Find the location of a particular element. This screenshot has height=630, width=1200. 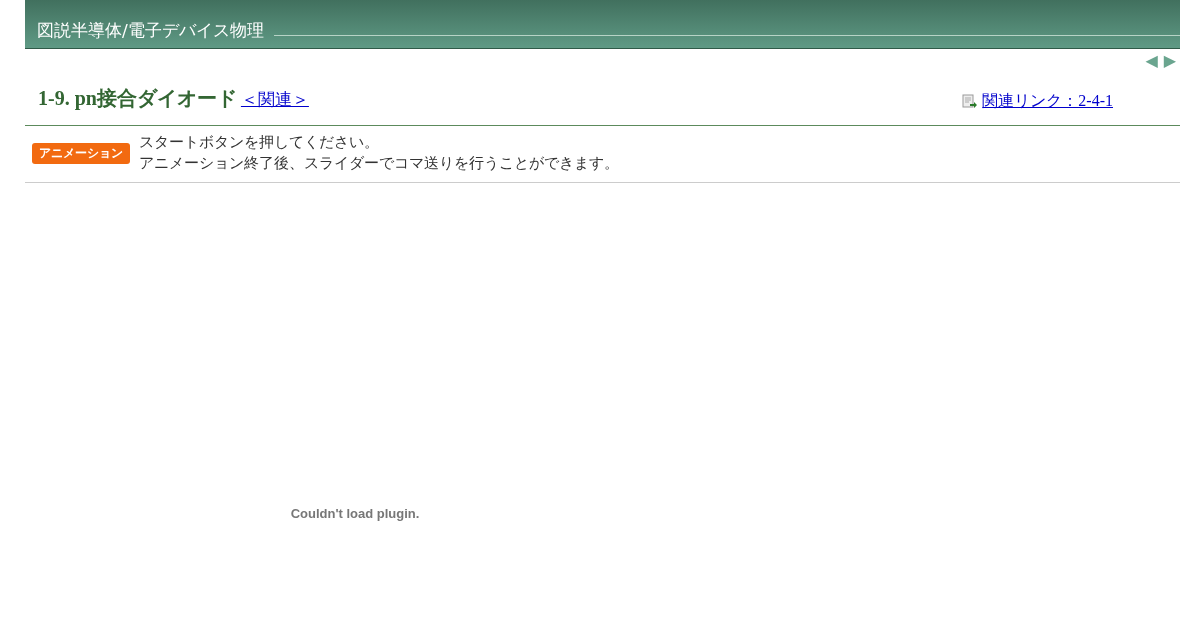

instruction-text: スタートボタンを押してください。 is located at coordinates (259, 142).